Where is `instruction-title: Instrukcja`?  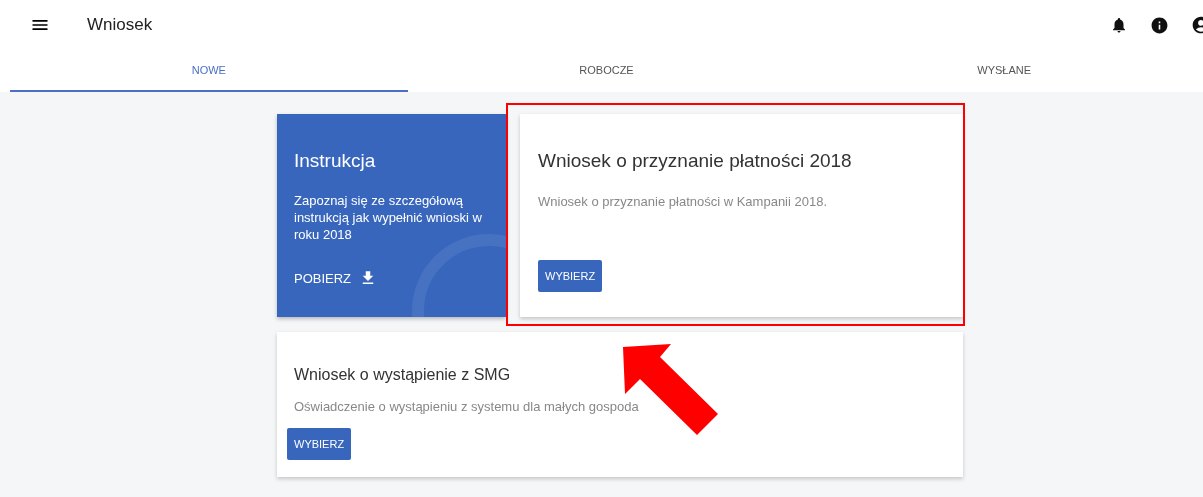
instruction-title: Instrukcja is located at coordinates (335, 161).